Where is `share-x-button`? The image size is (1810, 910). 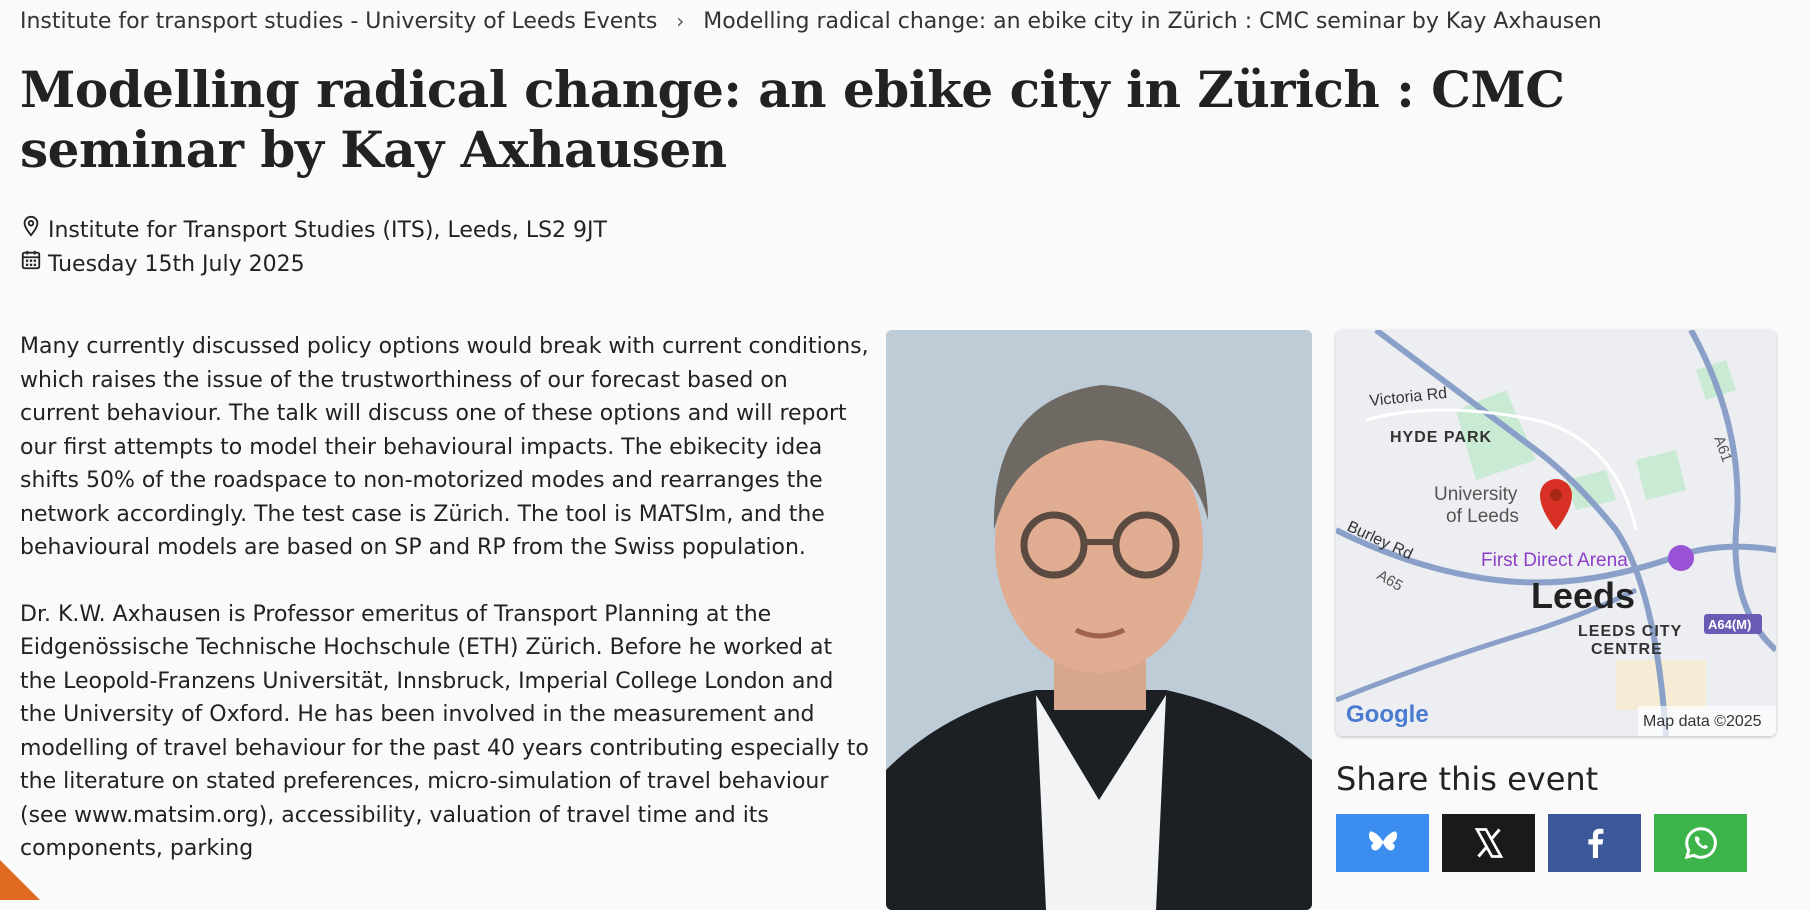
share-x-button is located at coordinates (1488, 843).